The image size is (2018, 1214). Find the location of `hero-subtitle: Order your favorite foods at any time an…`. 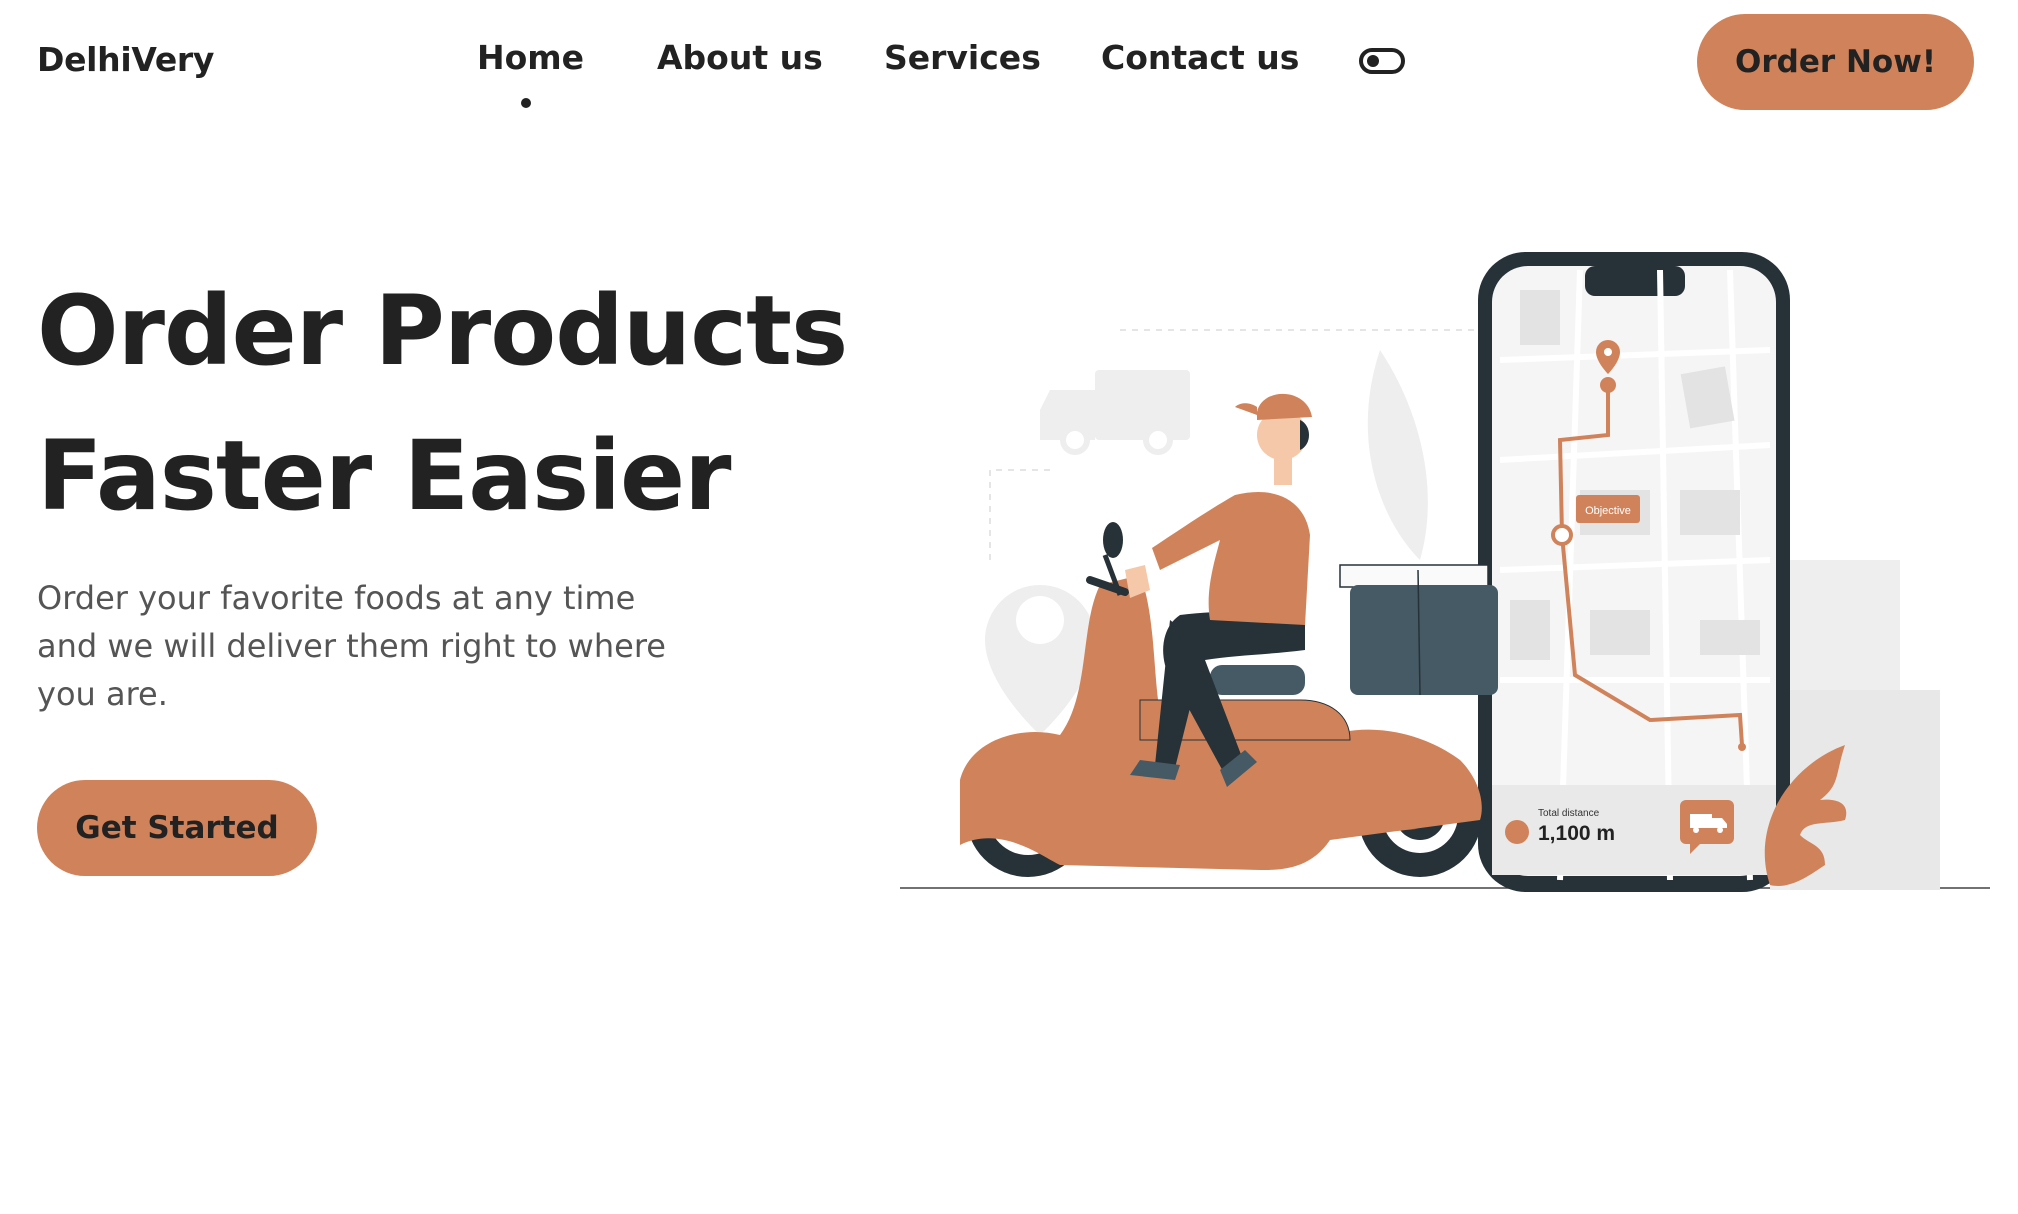

hero-subtitle: Order your favorite foods at any time an… is located at coordinates (351, 646).